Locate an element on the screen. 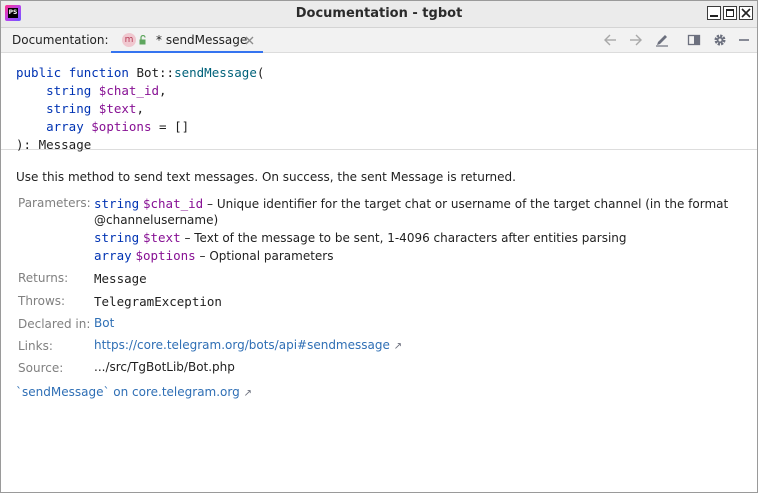 The image size is (758, 493). function-name: sendMessage is located at coordinates (215, 72).